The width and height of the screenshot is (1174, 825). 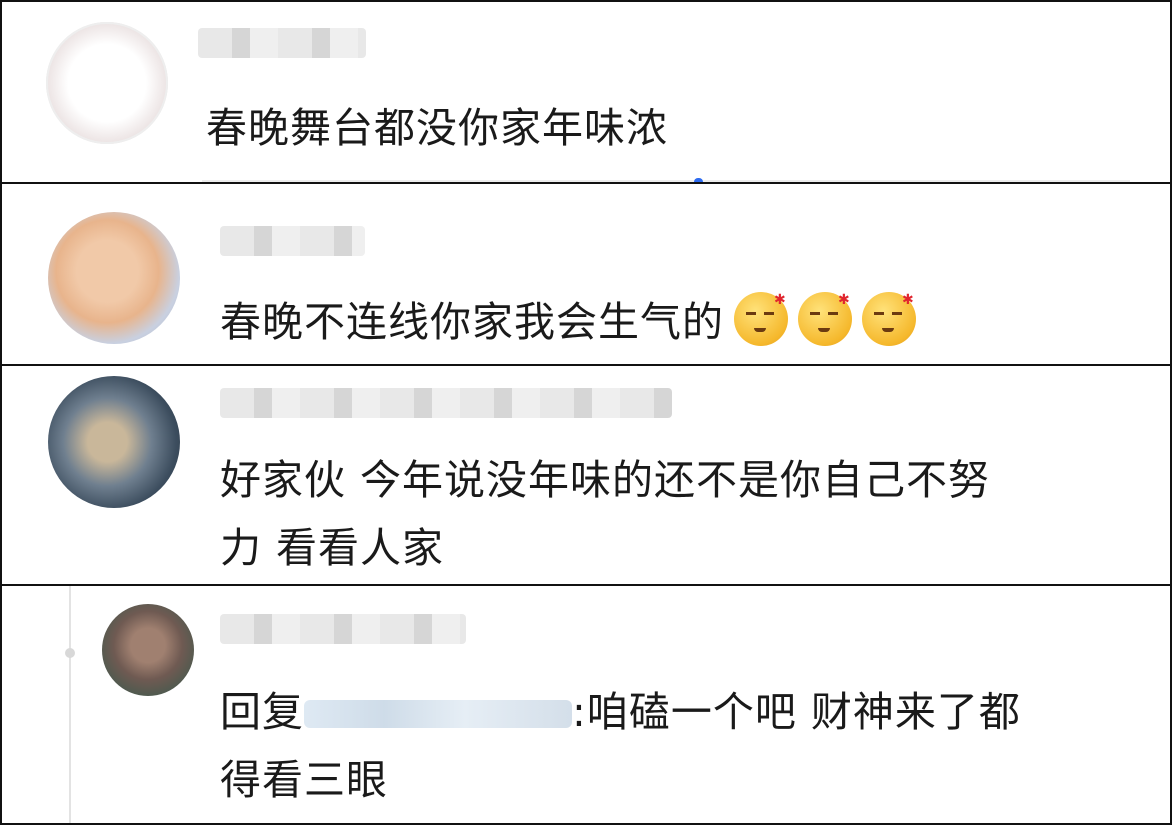 I want to click on thread-line, so click(x=70, y=704).